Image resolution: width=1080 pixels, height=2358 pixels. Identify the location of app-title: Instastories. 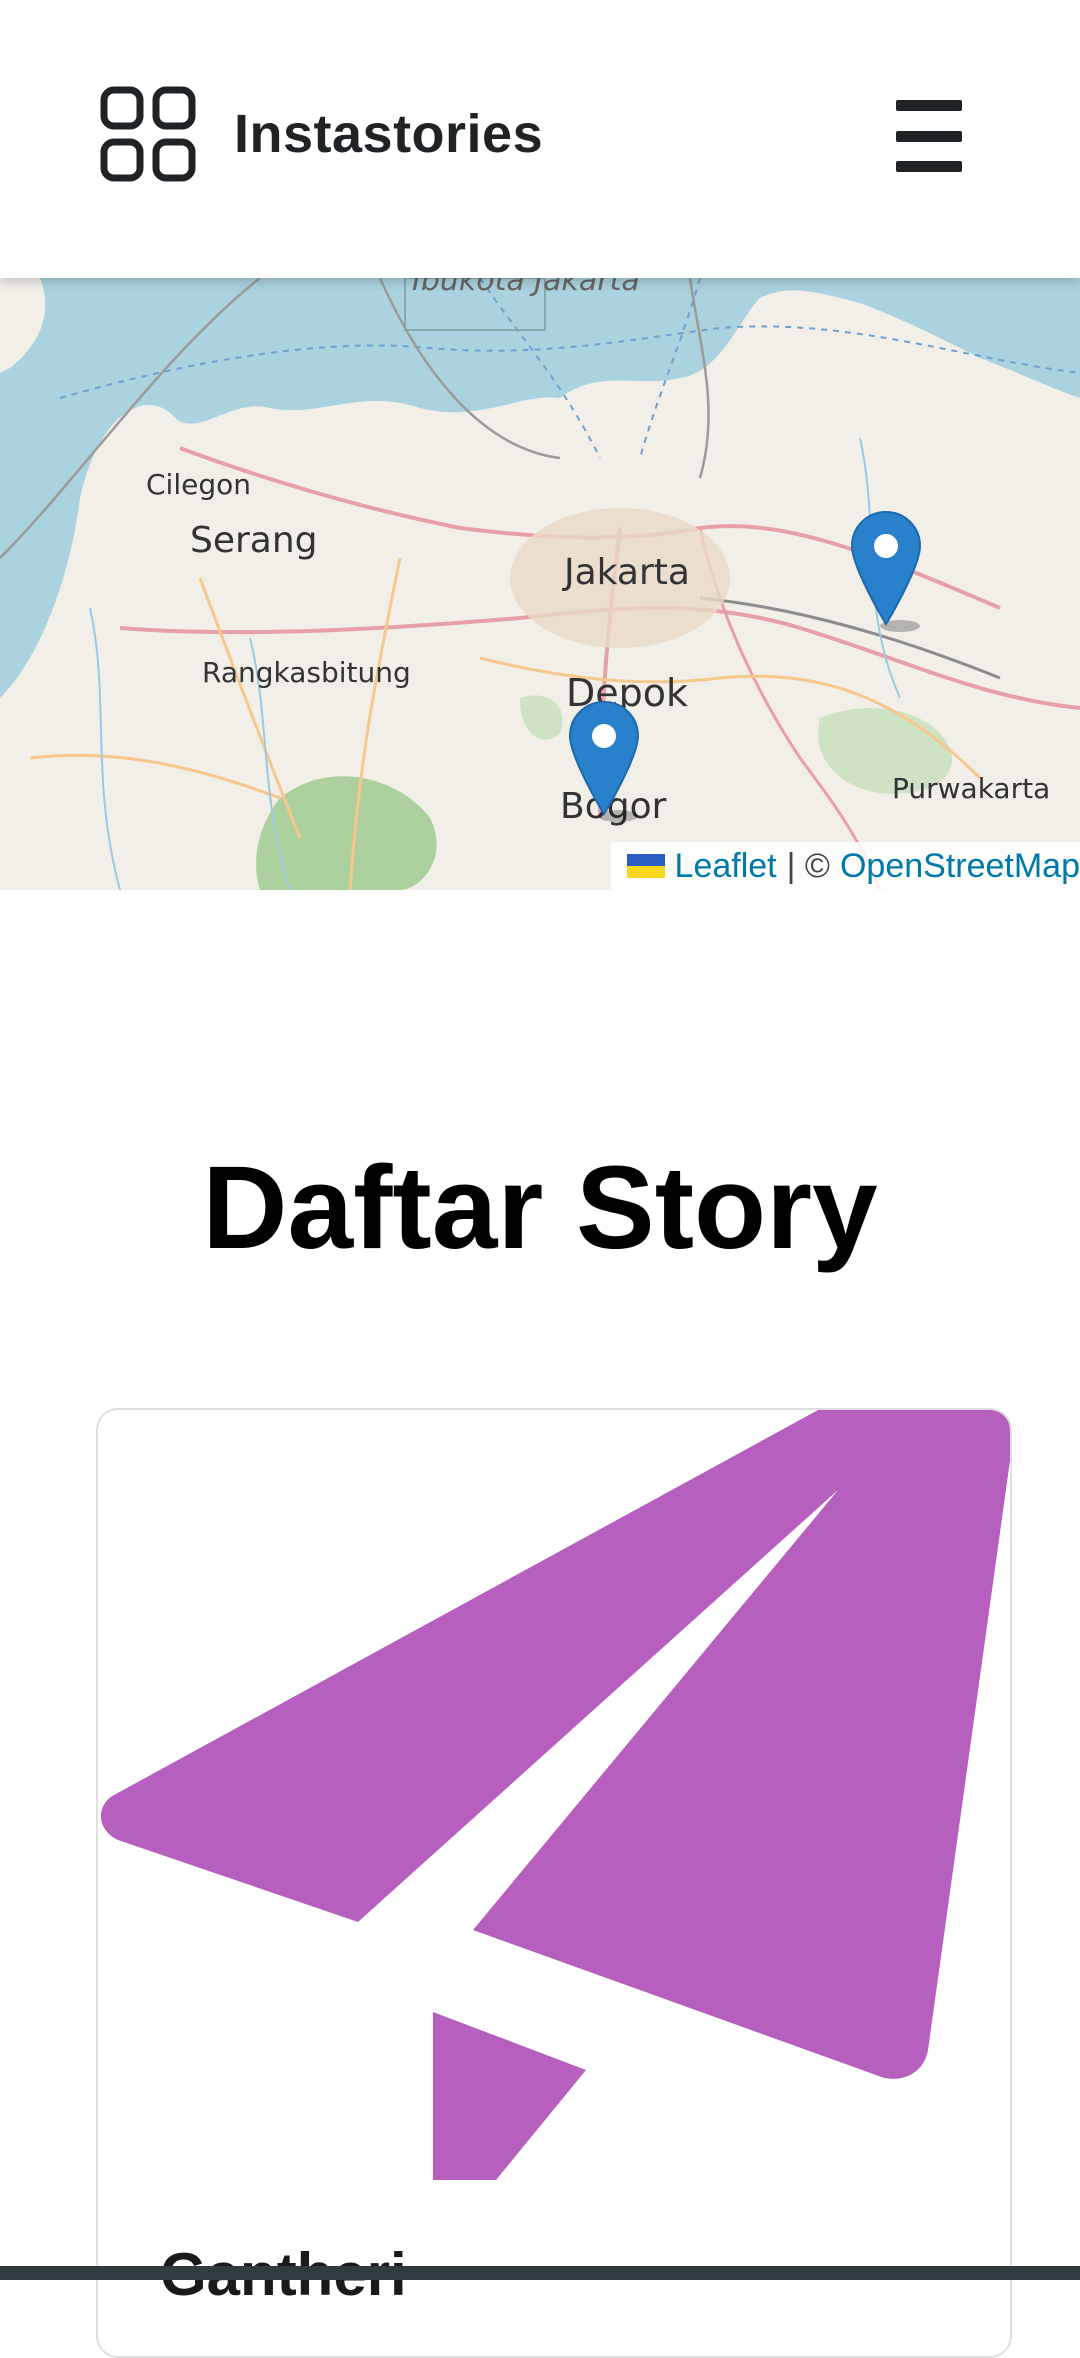
(389, 134).